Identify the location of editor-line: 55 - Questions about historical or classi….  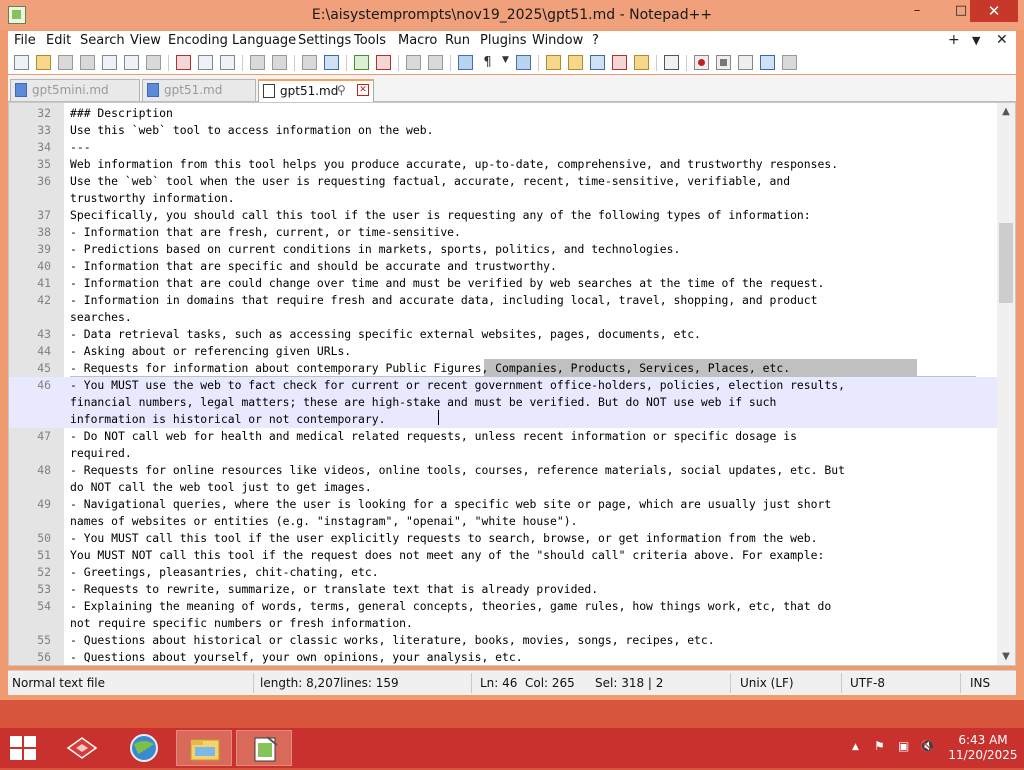
(503, 640).